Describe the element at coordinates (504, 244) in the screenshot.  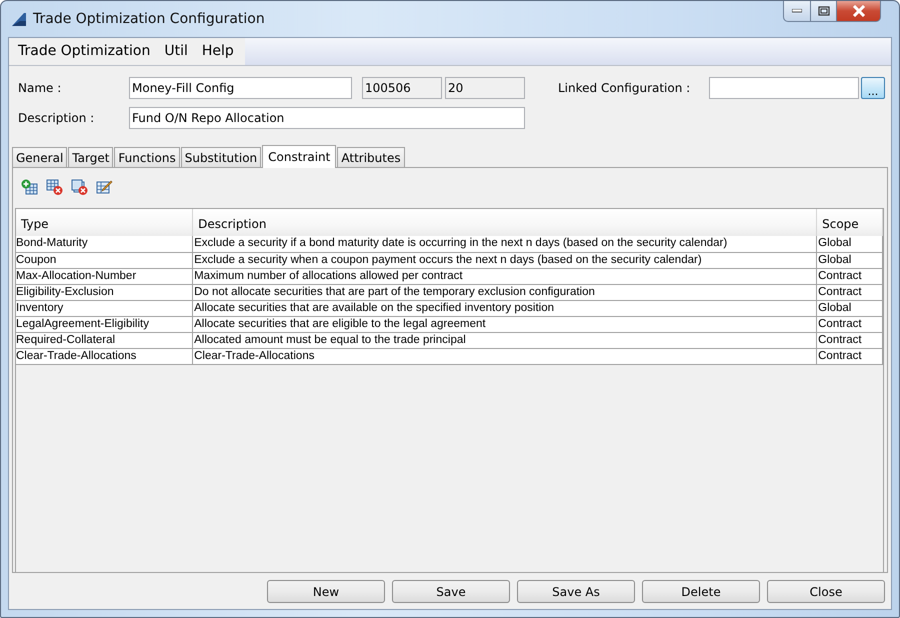
I see `table-cell: Exclude a security if a bond maturity date is occurring in the next n days (based on the security calendar)` at that location.